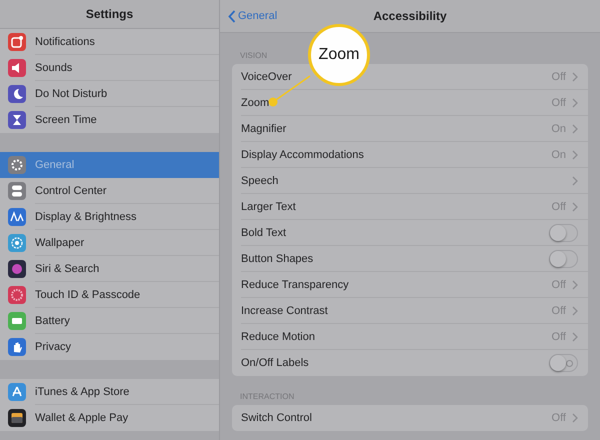 The width and height of the screenshot is (600, 440). I want to click on sidebar-item: iTunes & App Store, so click(109, 392).